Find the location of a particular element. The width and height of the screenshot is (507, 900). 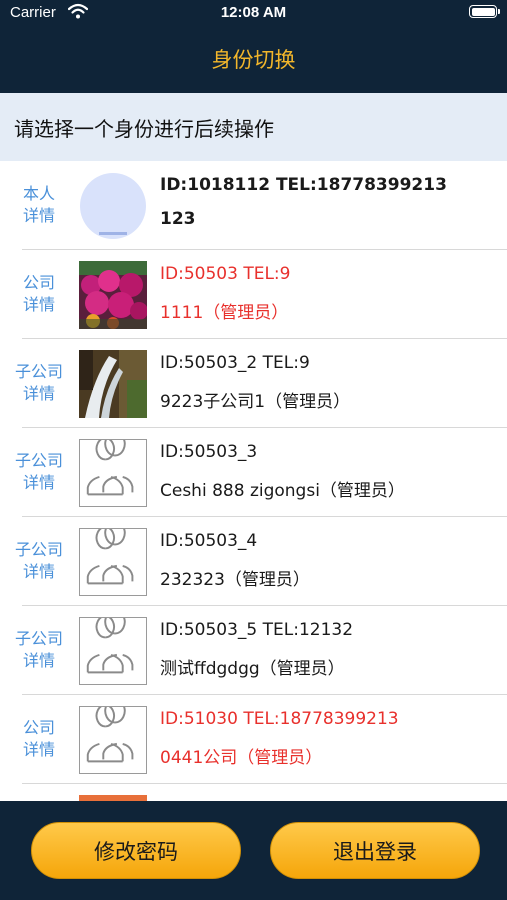

change-password-button: 修改密码 is located at coordinates (136, 850).